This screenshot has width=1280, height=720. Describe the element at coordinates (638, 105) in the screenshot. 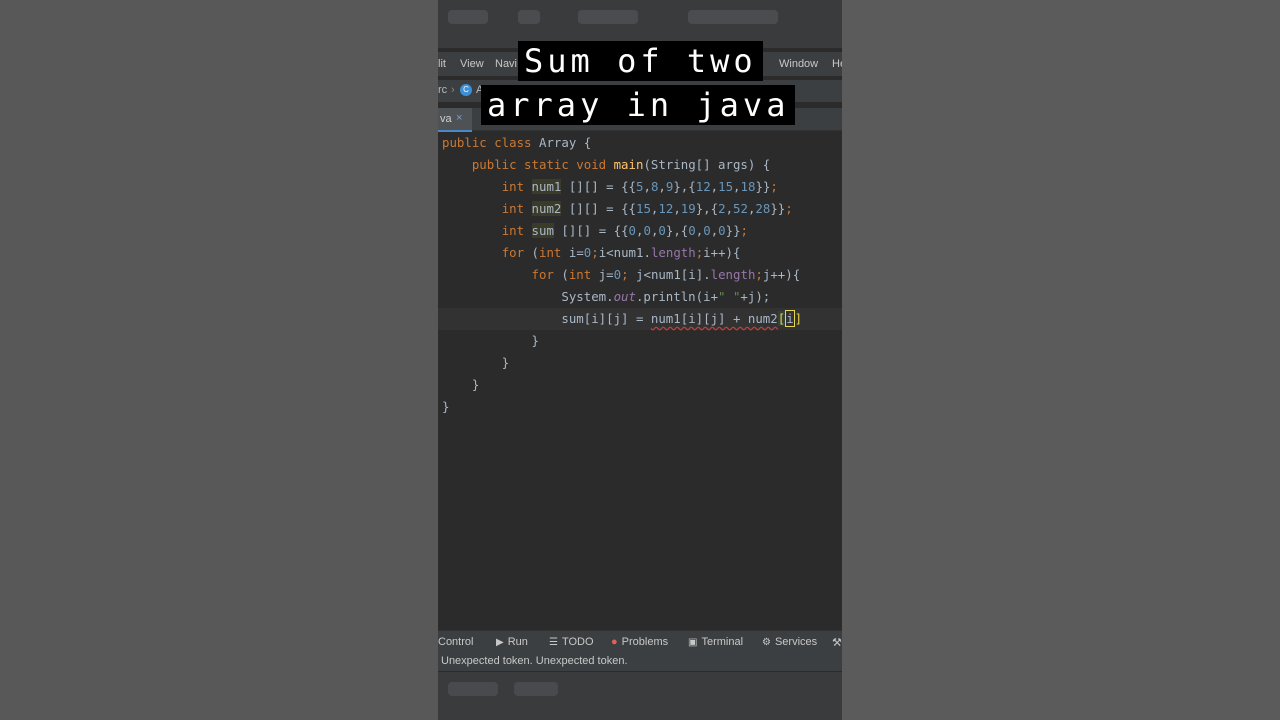

I see `caption-line-2: array in java` at that location.